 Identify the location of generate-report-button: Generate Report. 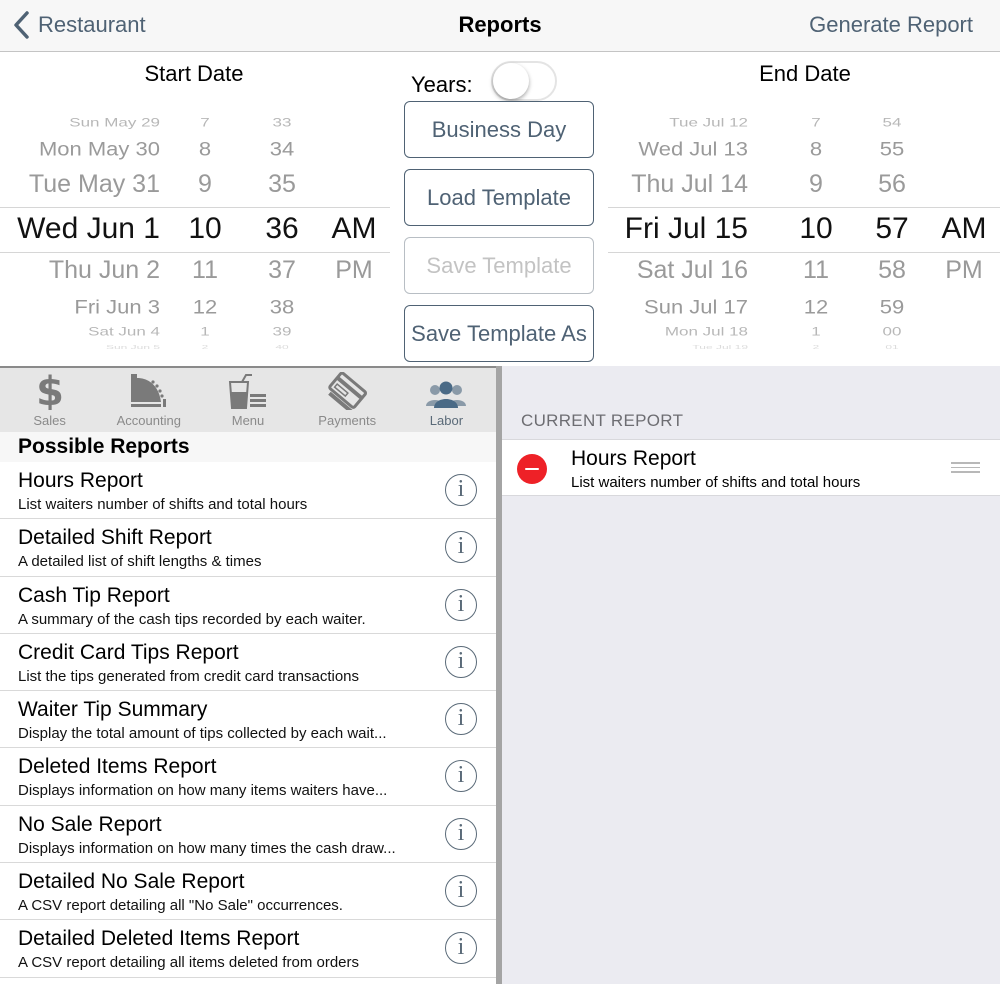
(891, 25).